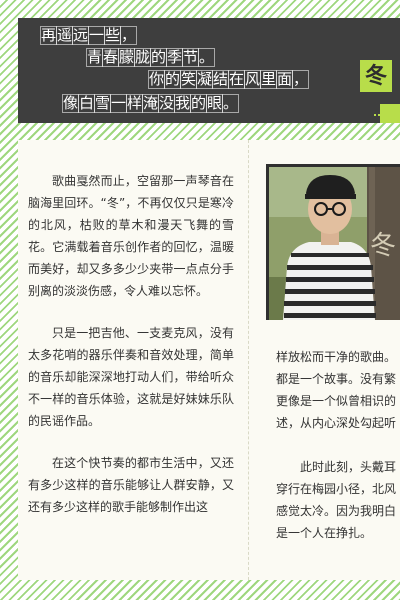 The height and width of the screenshot is (600, 400). I want to click on poem-char: 风, so click(253, 79).